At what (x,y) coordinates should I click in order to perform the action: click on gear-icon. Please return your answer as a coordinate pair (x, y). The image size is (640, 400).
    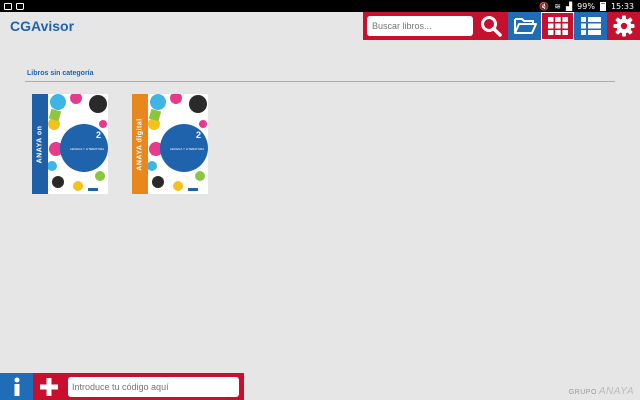
    Looking at the image, I should click on (624, 26).